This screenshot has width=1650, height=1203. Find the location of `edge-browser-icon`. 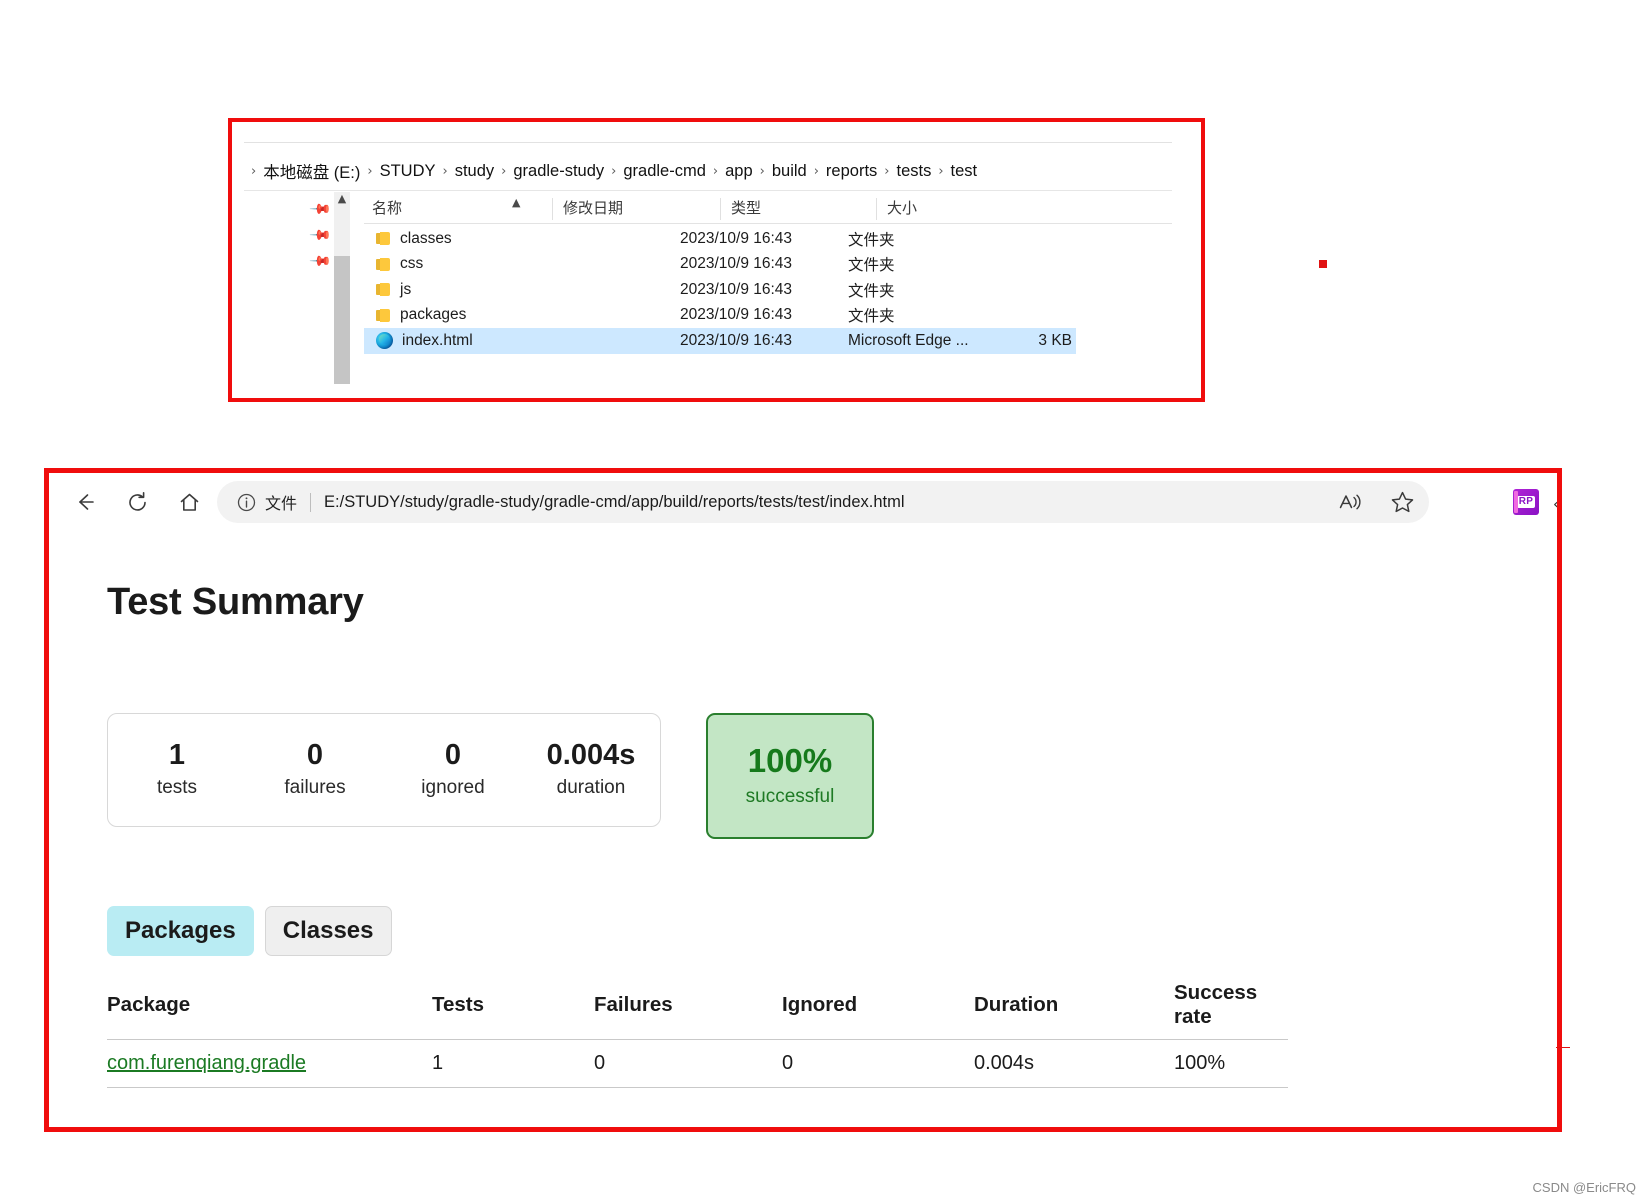

edge-browser-icon is located at coordinates (384, 341).